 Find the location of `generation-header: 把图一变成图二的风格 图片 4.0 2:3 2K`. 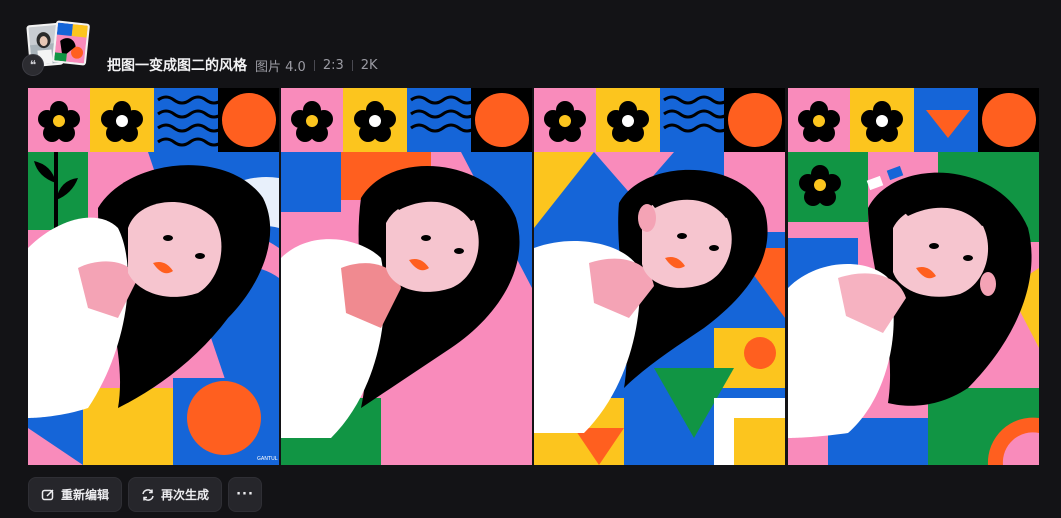

generation-header: 把图一变成图二的风格 图片 4.0 2:3 2K is located at coordinates (242, 65).